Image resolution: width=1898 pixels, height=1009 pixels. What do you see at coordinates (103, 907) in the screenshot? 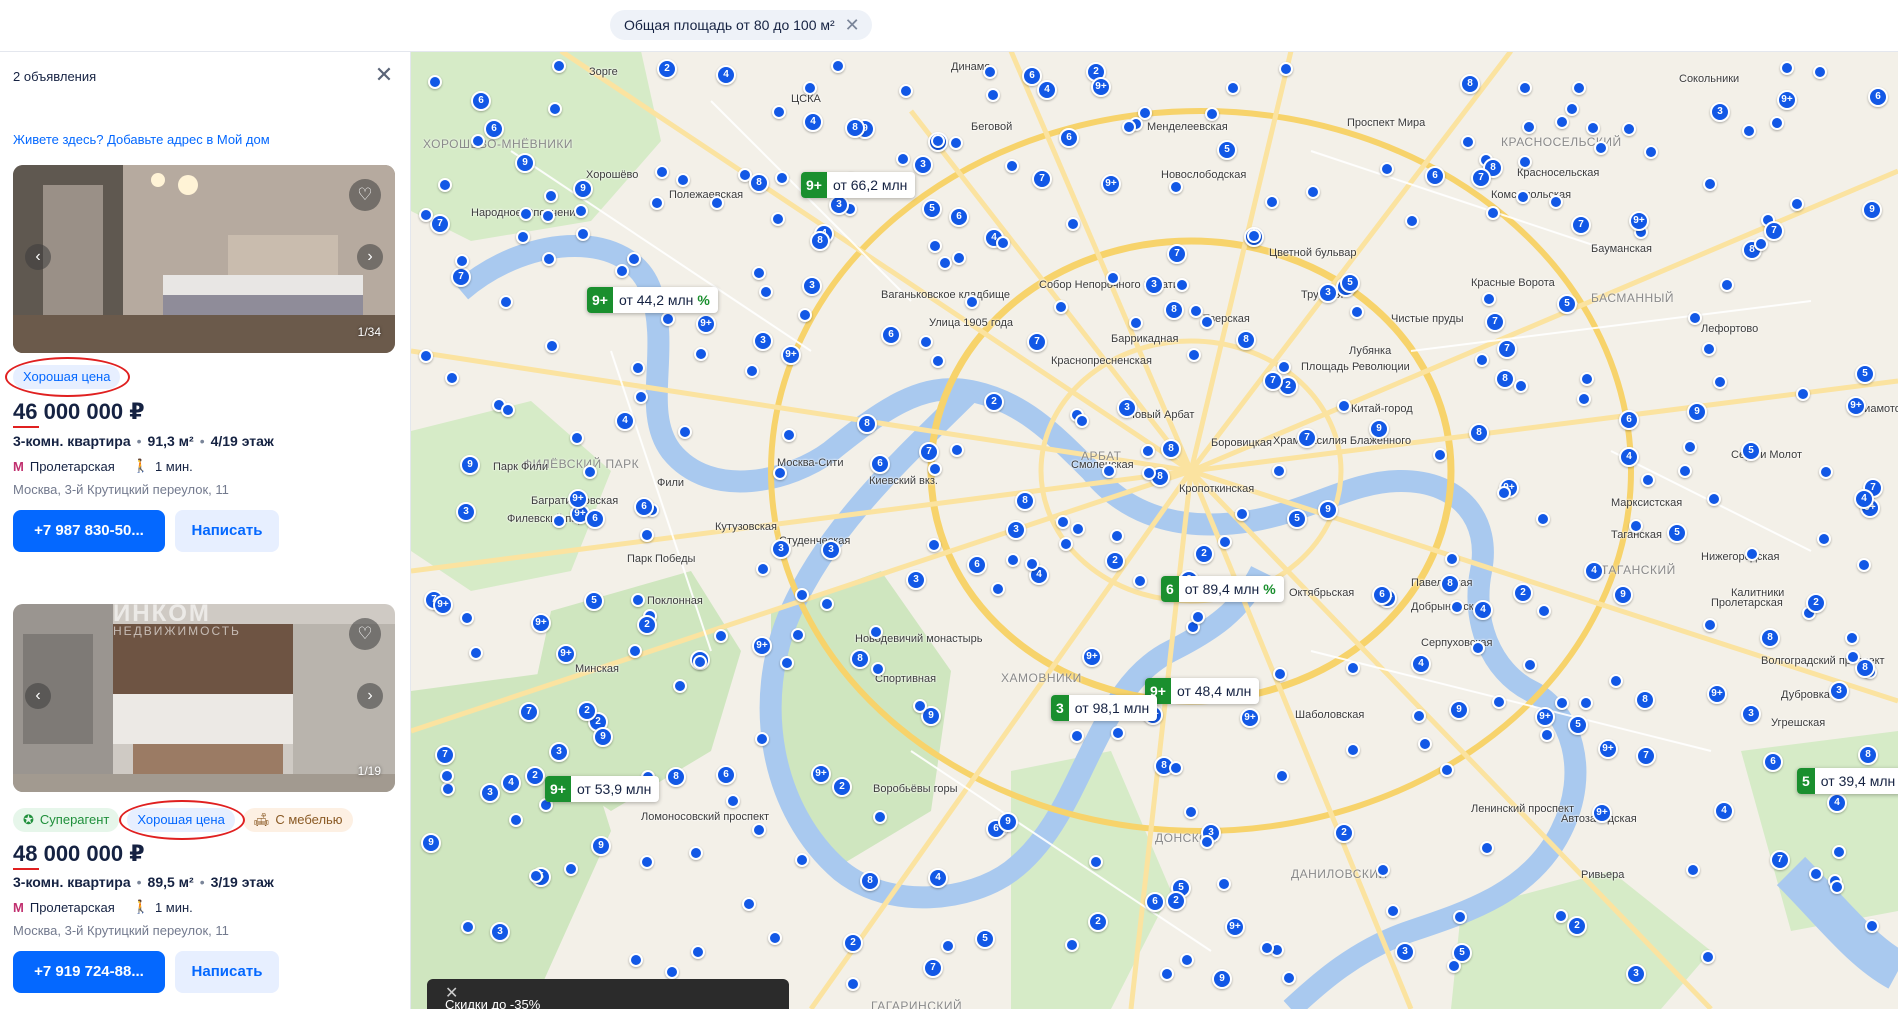
I see `metro-info: M Пролетарская 🚶 1 мин.` at bounding box center [103, 907].